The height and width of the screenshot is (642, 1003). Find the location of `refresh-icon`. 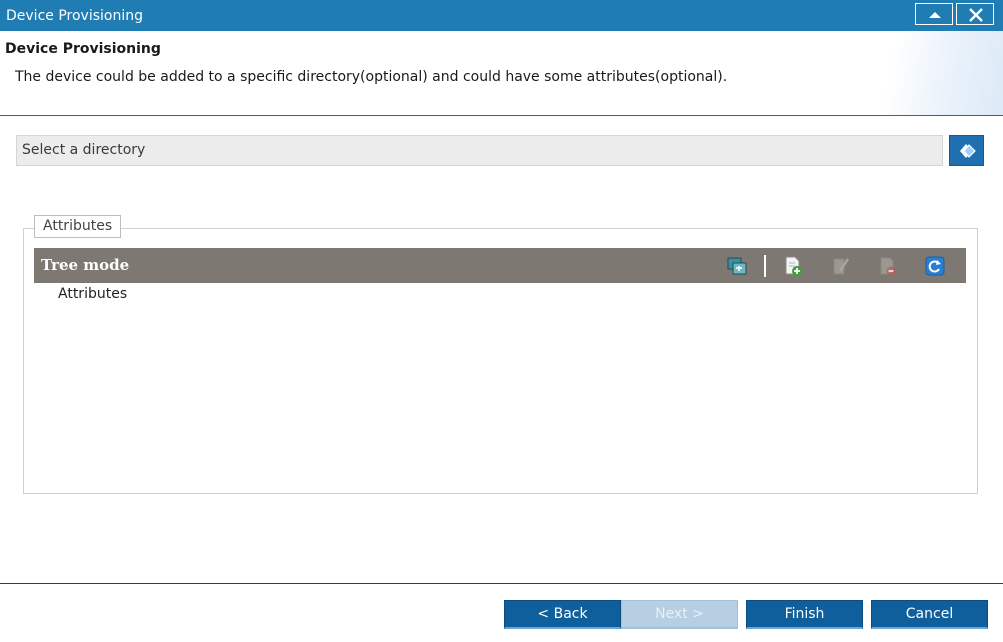

refresh-icon is located at coordinates (935, 266).